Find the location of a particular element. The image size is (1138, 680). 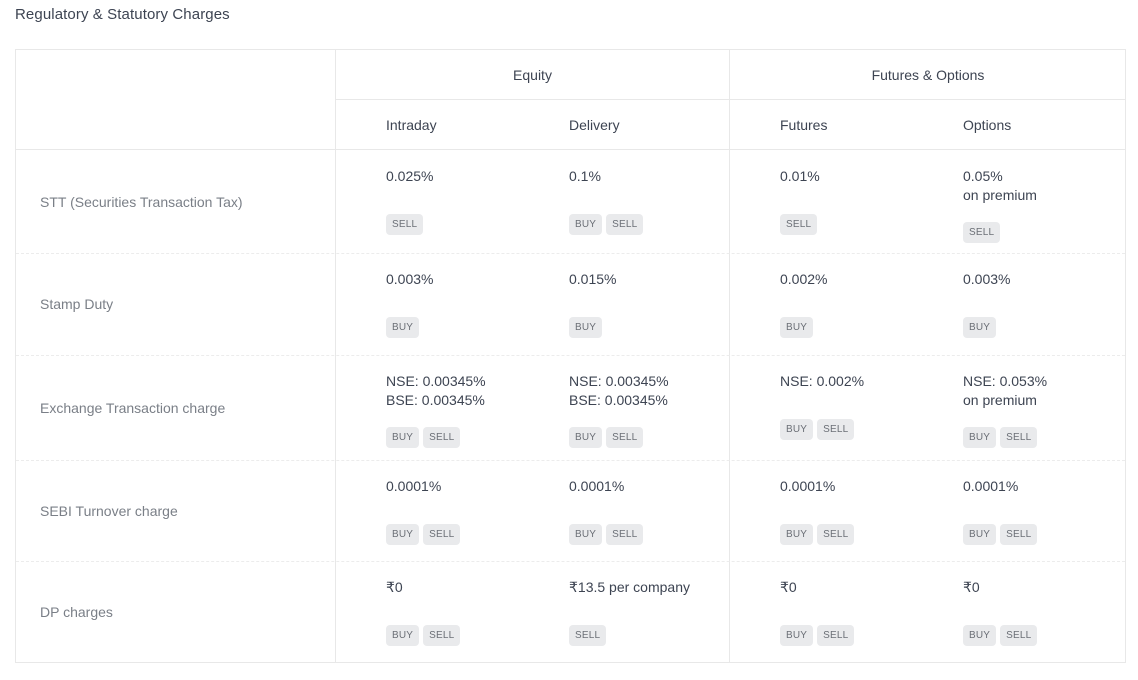

charge-value-line: 0.002% is located at coordinates (804, 279).